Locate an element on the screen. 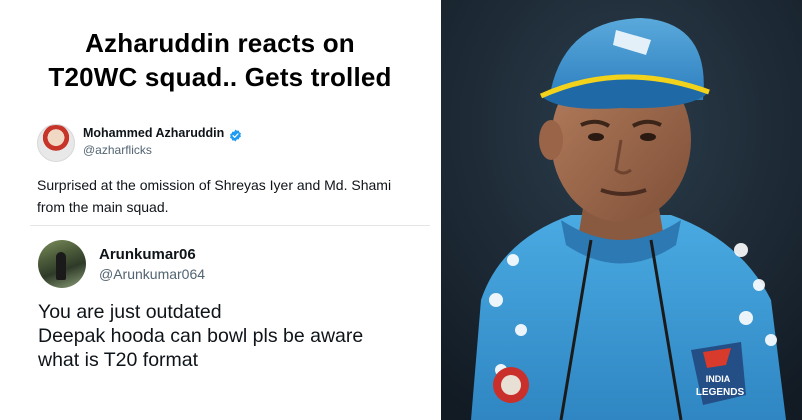 The width and height of the screenshot is (802, 420). tweet-text-line: Deepak hooda can bowl pls be aware is located at coordinates (201, 336).